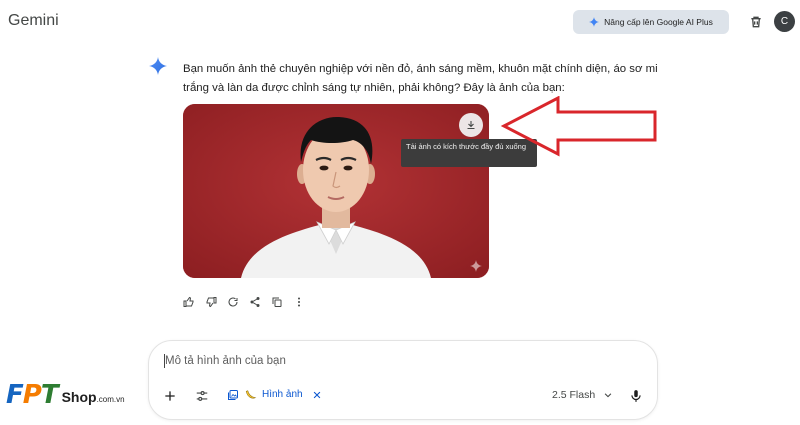 The height and width of the screenshot is (425, 800). What do you see at coordinates (636, 396) in the screenshot?
I see `mic-icon` at bounding box center [636, 396].